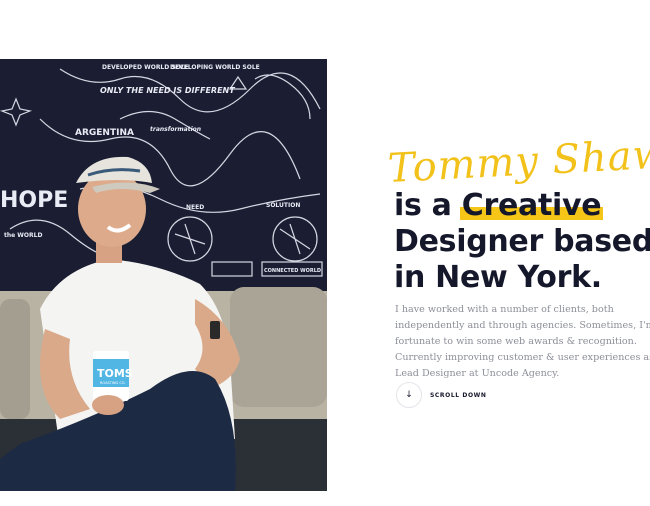  Describe the element at coordinates (458, 395) in the screenshot. I see `scroll-down-label: SCROLL DOWN` at that location.